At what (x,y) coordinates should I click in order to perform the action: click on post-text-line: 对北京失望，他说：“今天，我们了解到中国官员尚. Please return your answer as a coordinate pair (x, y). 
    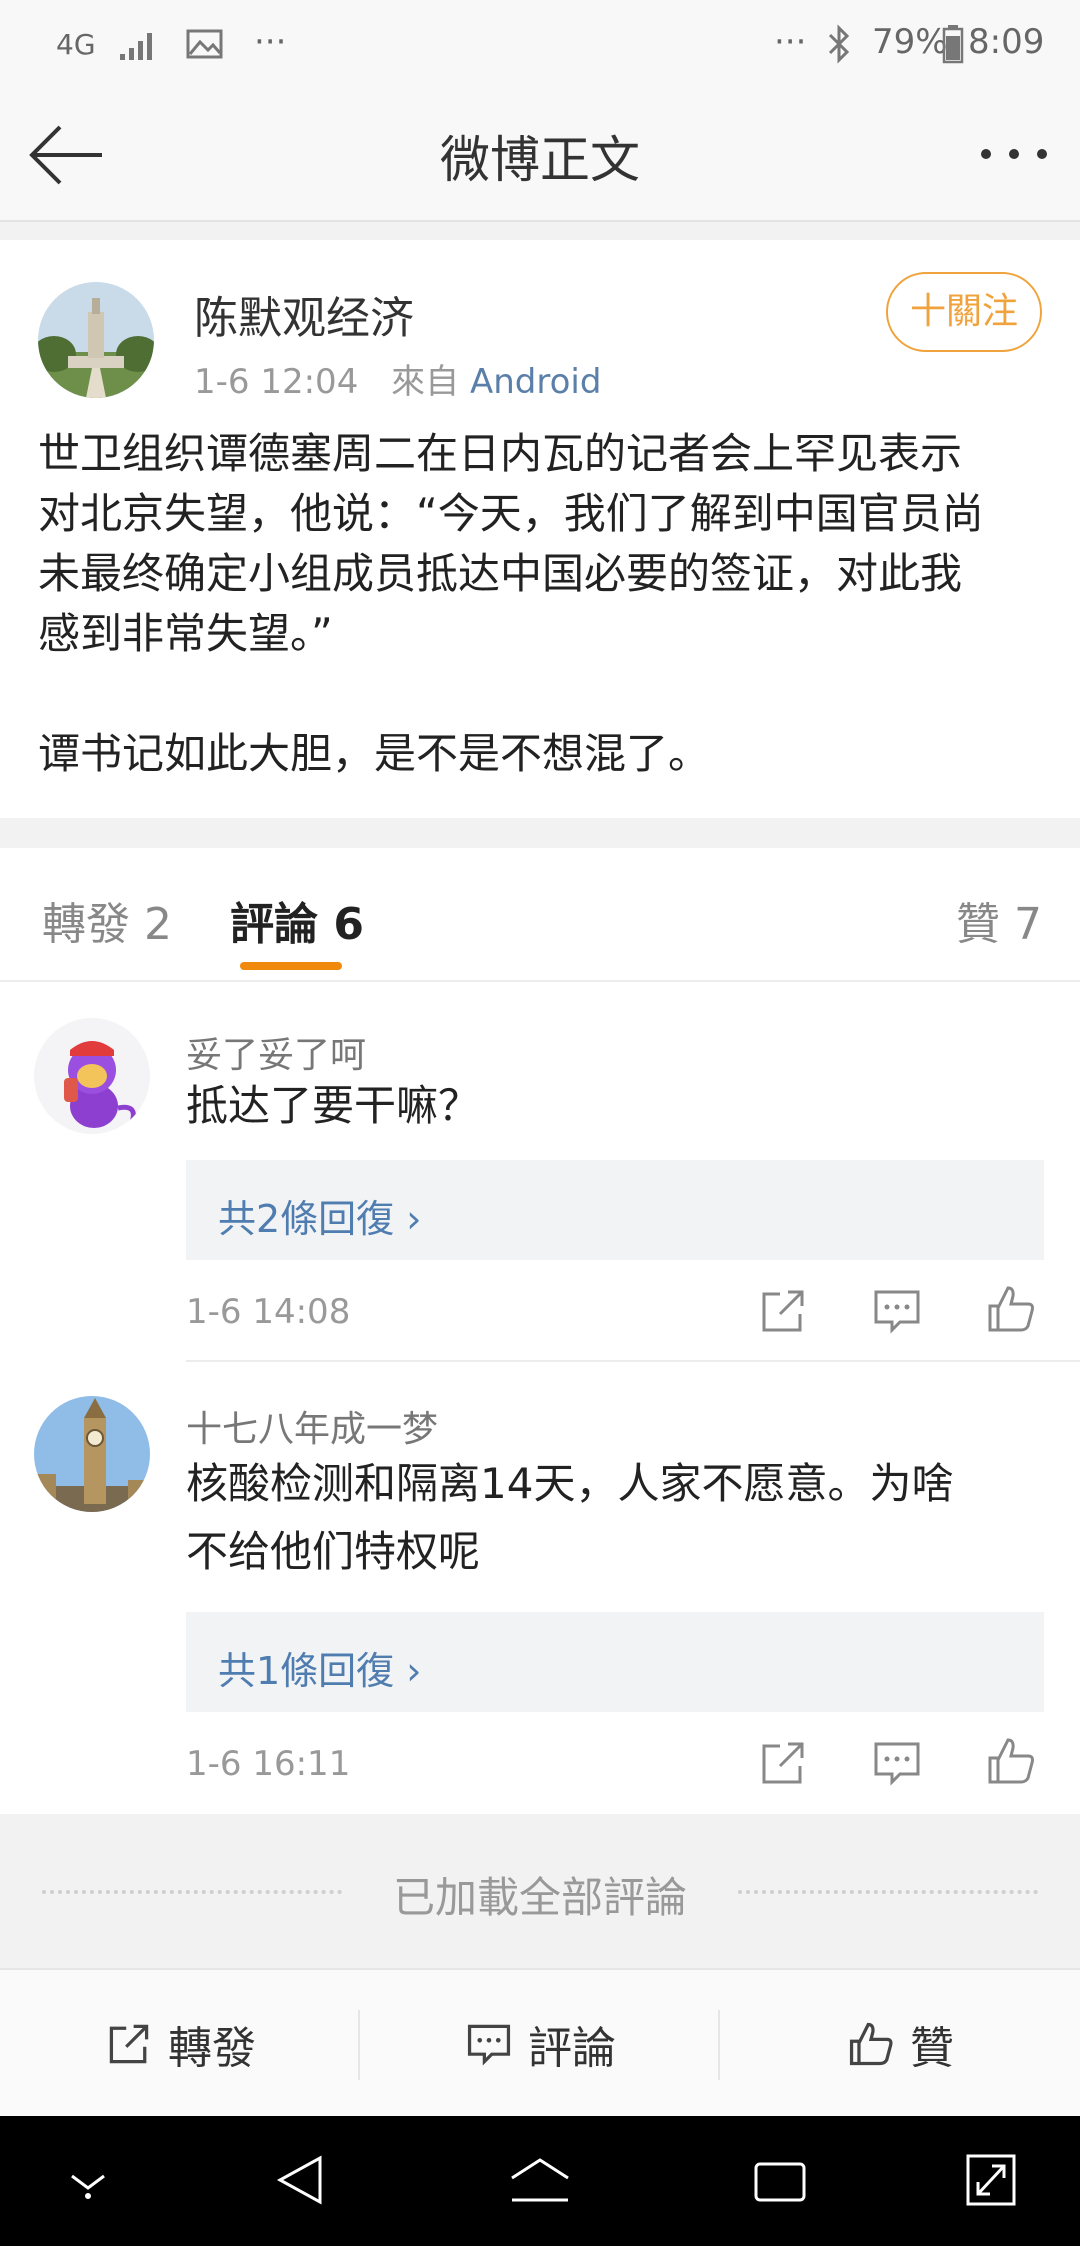
    Looking at the image, I should click on (511, 513).